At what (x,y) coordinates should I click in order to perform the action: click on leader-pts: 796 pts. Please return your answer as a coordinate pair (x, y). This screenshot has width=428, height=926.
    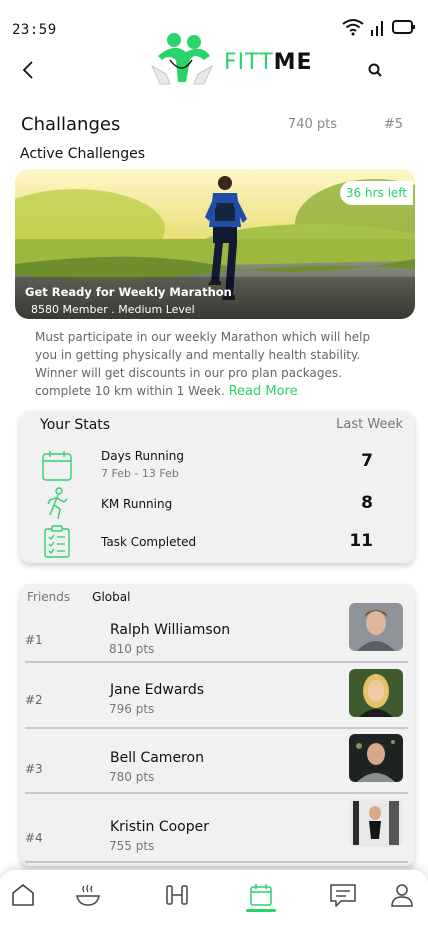
    Looking at the image, I should click on (132, 709).